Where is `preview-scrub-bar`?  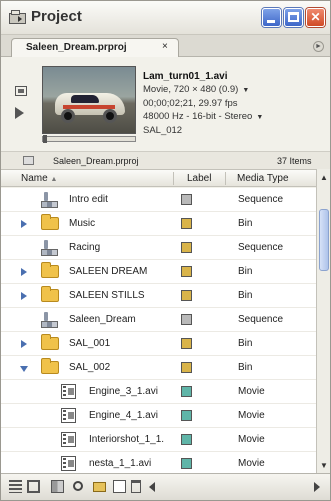
preview-scrub-bar is located at coordinates (89, 139).